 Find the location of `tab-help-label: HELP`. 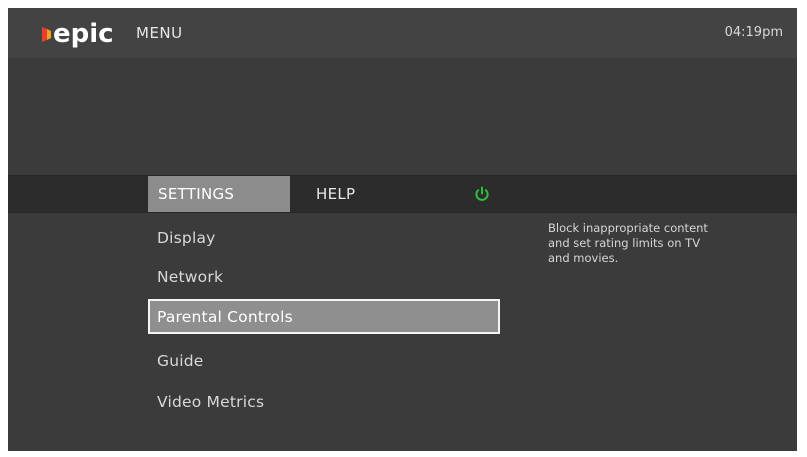

tab-help-label: HELP is located at coordinates (336, 194).